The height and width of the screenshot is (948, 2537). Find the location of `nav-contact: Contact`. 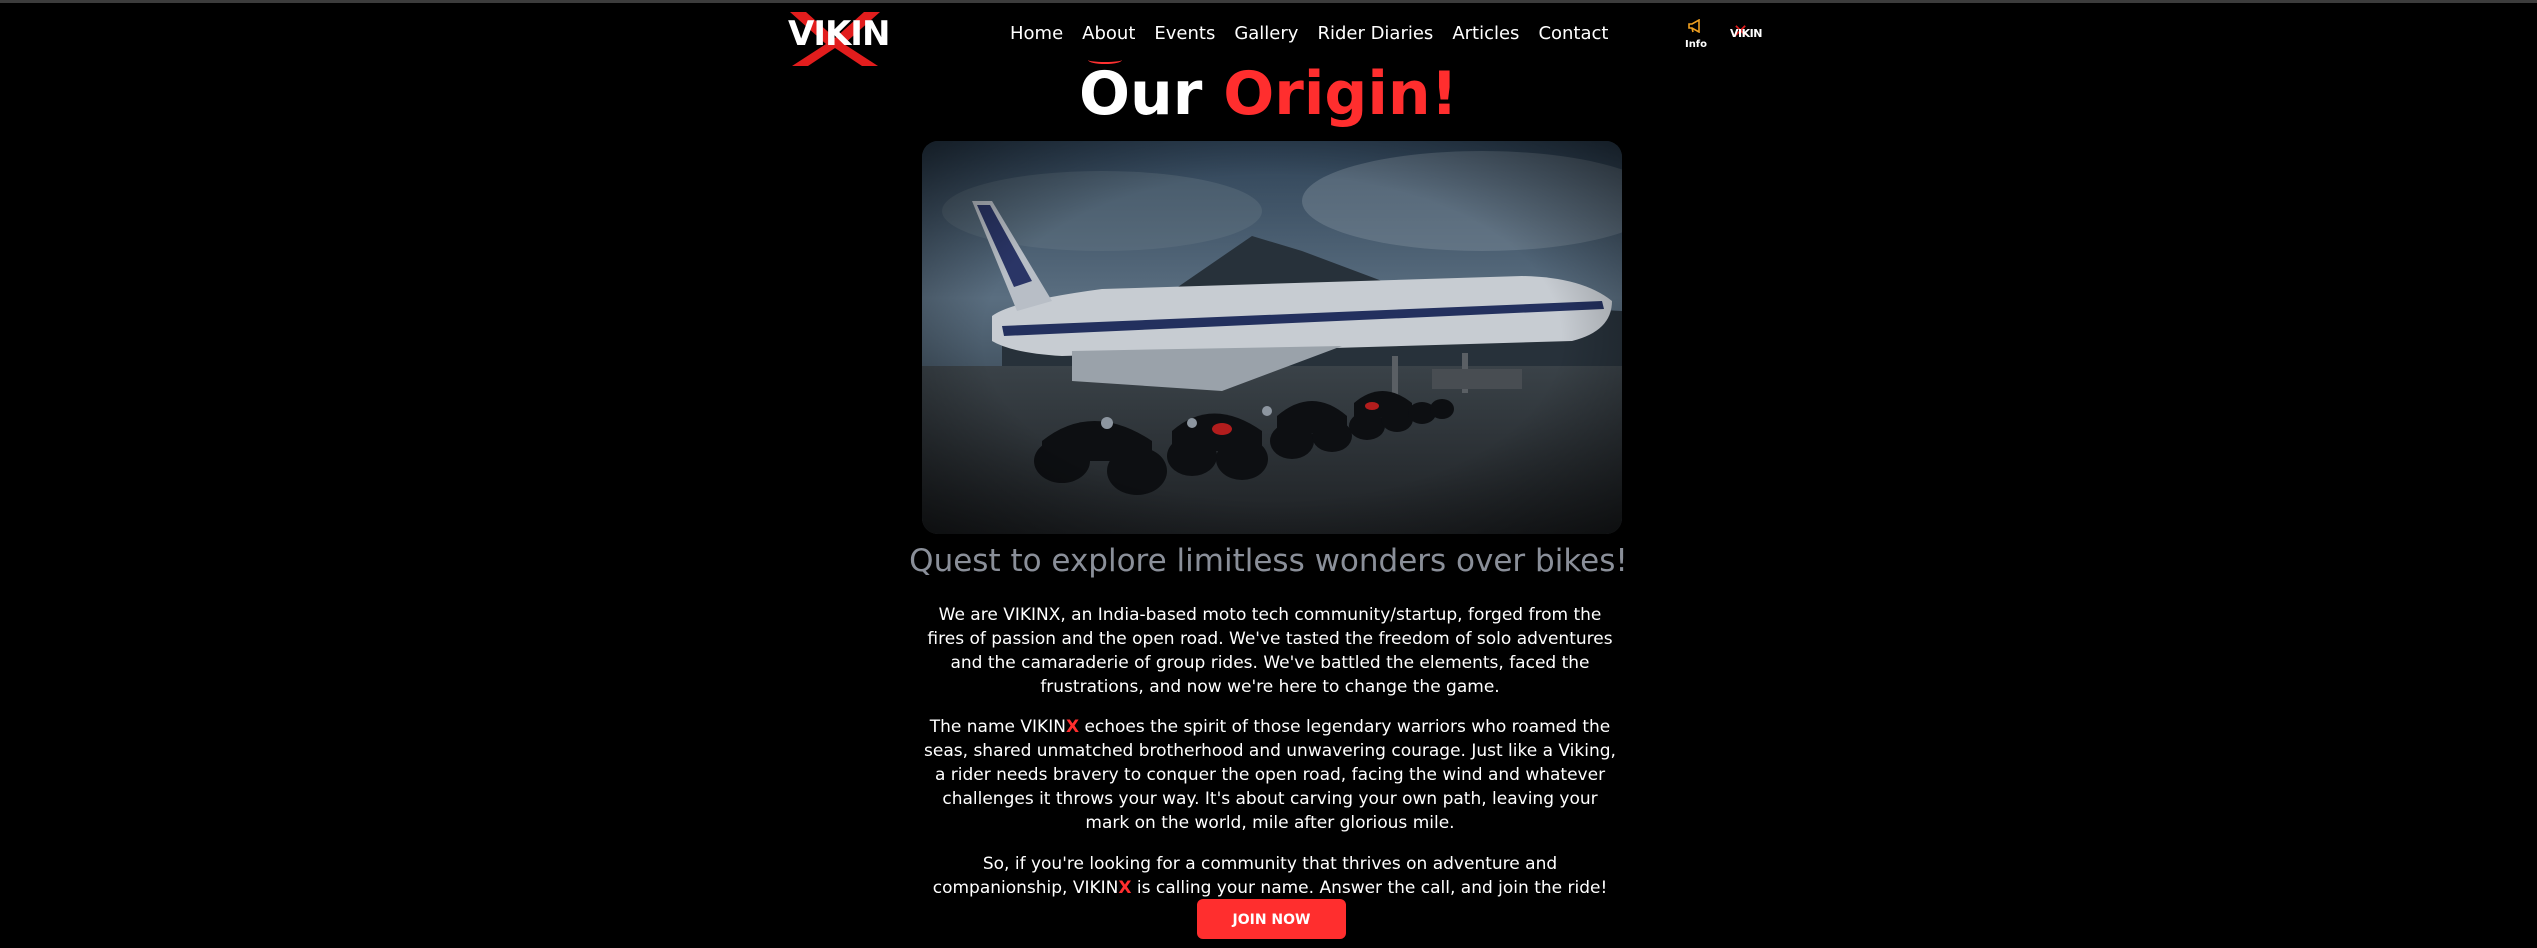

nav-contact: Contact is located at coordinates (1573, 37).